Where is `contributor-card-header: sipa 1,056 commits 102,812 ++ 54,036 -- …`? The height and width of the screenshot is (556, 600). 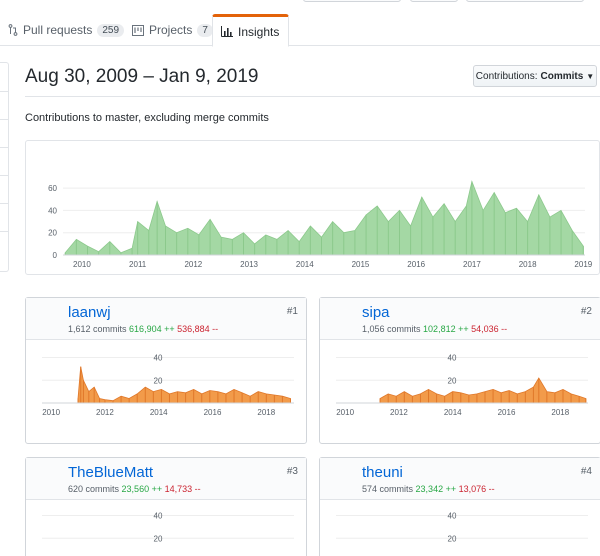 contributor-card-header: sipa 1,056 commits 102,812 ++ 54,036 -- … is located at coordinates (460, 319).